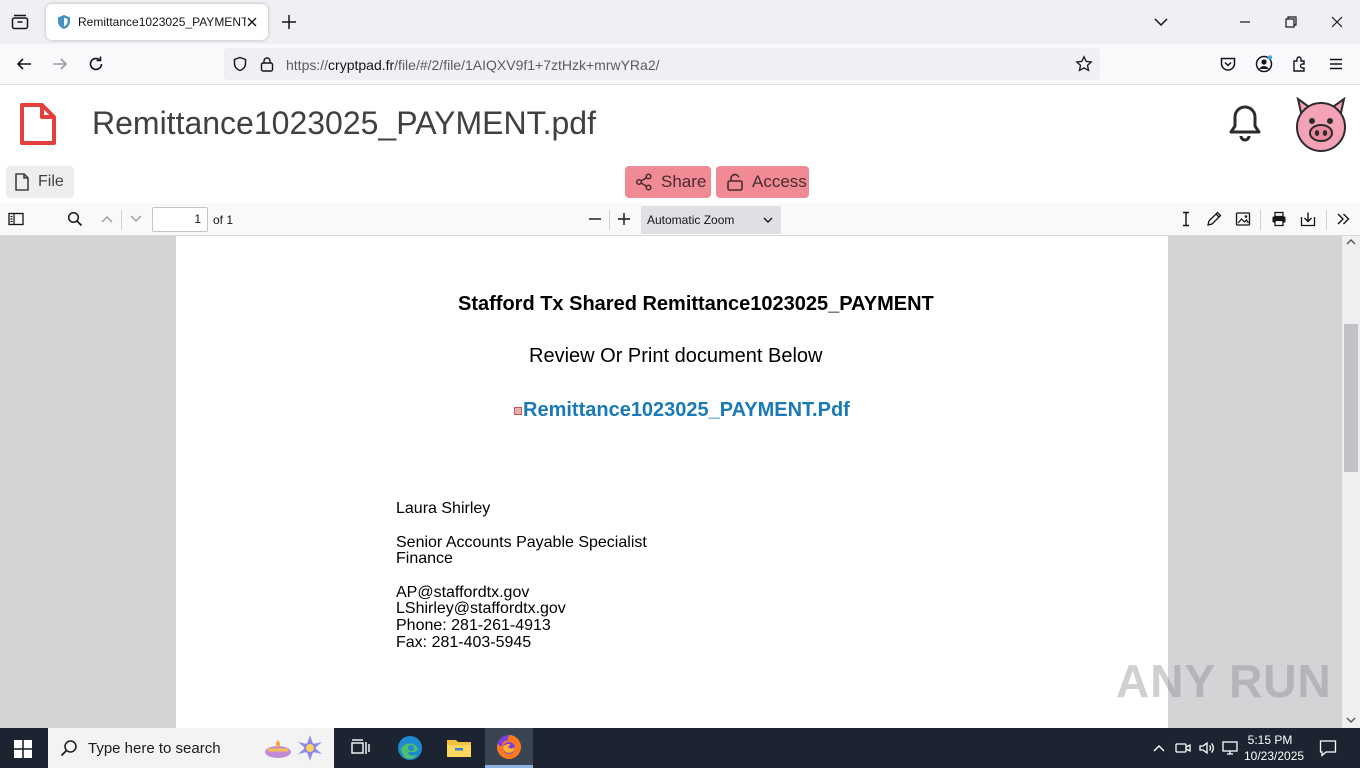 The width and height of the screenshot is (1360, 768). What do you see at coordinates (680, 22) in the screenshot?
I see `tab-strip: Remittance1023025_PAYMENT.pdf` at bounding box center [680, 22].